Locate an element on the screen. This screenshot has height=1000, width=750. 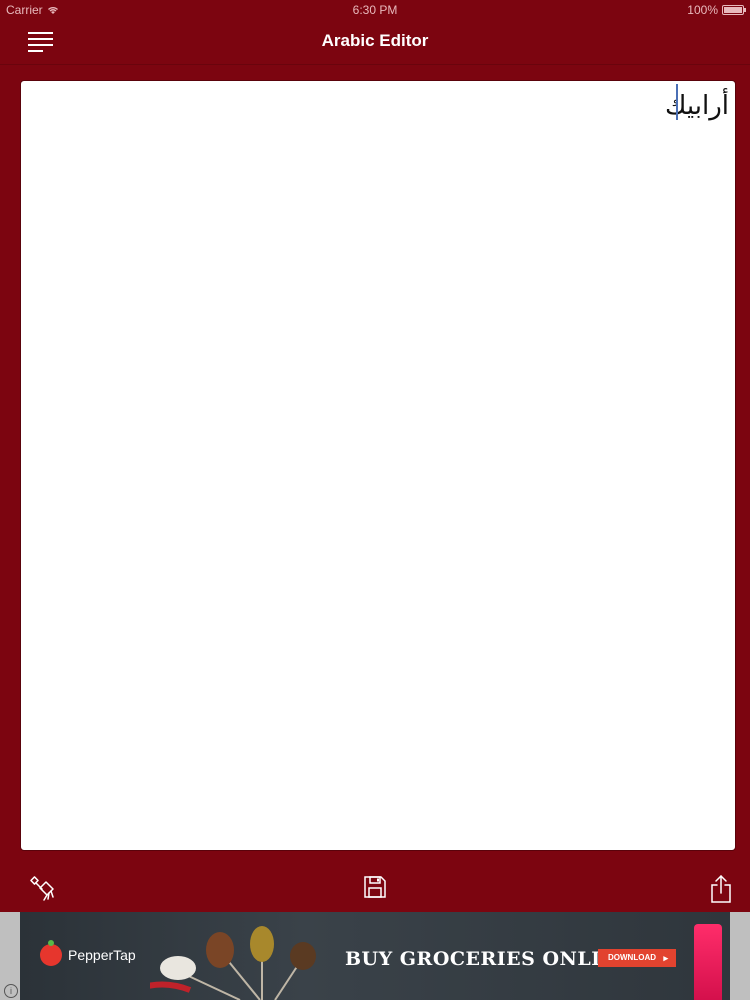
ad-brand-logo: PepperTap is located at coordinates (88, 953).